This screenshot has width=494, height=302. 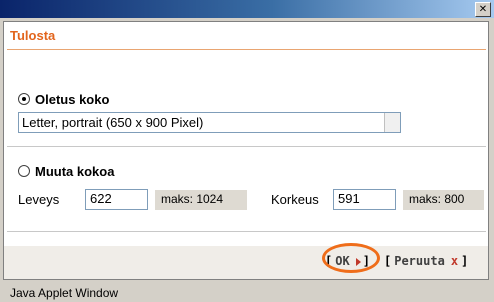 I want to click on default-size-radio: Oletus koko, so click(x=63, y=99).